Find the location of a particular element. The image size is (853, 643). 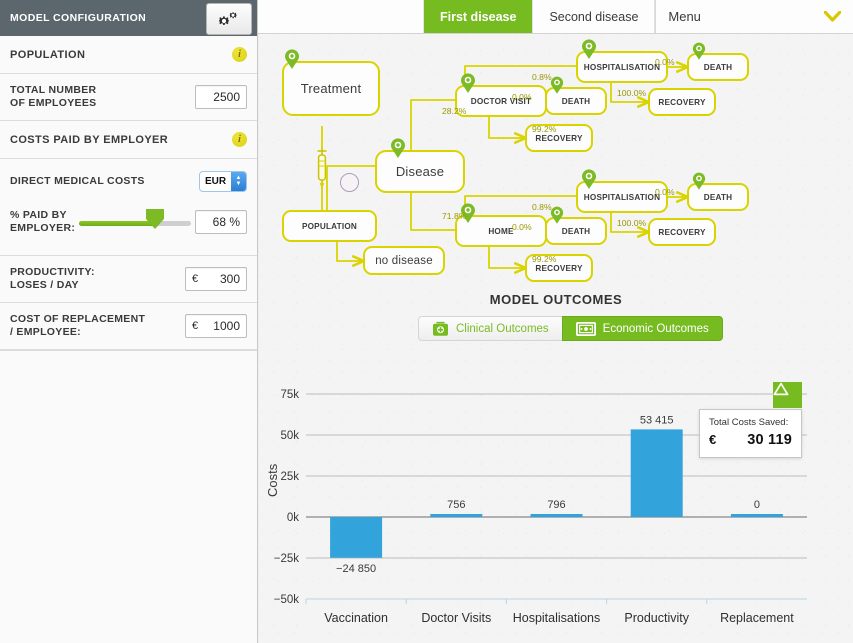

node-death-doctor-label: DEATH is located at coordinates (576, 101).